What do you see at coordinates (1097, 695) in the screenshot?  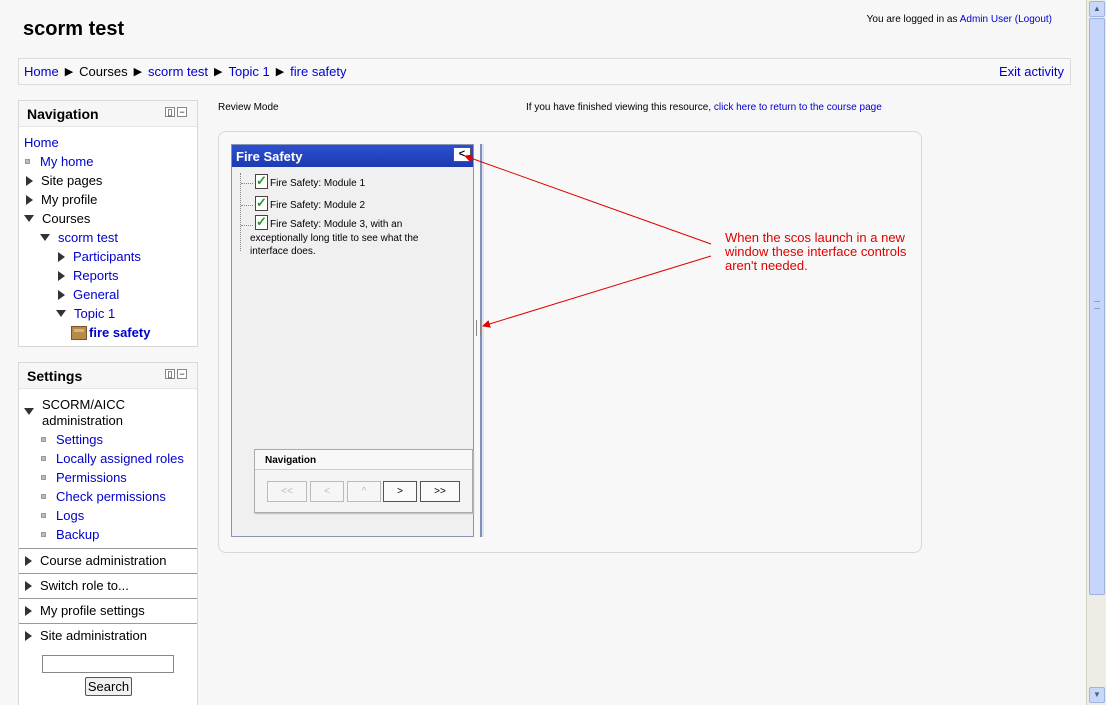 I see `scroll-down-icon: ▼` at bounding box center [1097, 695].